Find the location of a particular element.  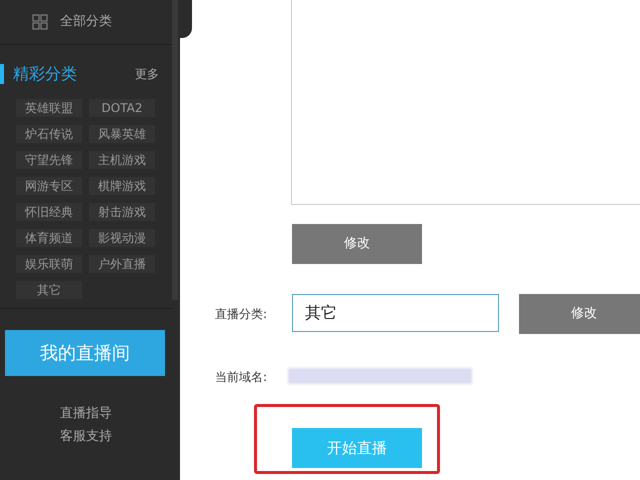

category-tag: 怀旧经典 is located at coordinates (49, 212).